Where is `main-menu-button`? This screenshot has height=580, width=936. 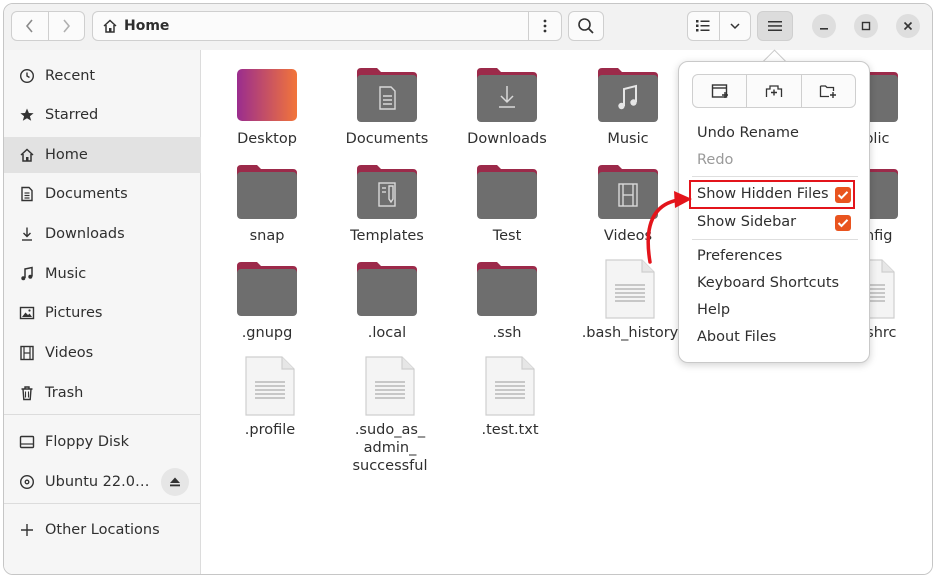 main-menu-button is located at coordinates (775, 26).